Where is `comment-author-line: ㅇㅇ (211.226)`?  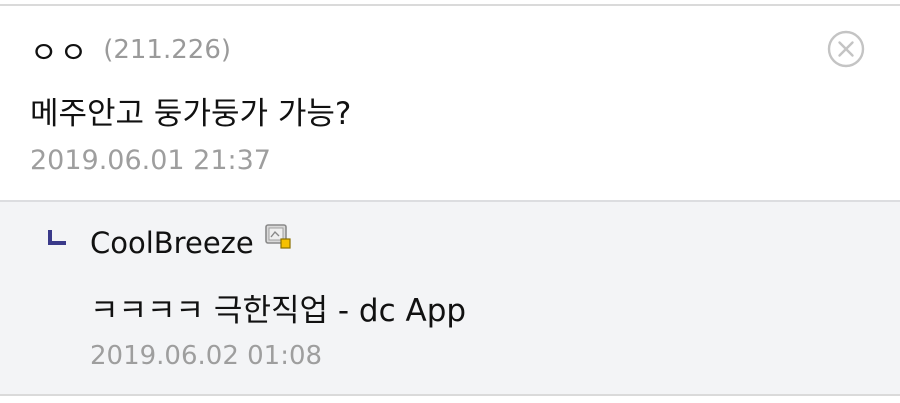 comment-author-line: ㅇㅇ (211.226) is located at coordinates (131, 50).